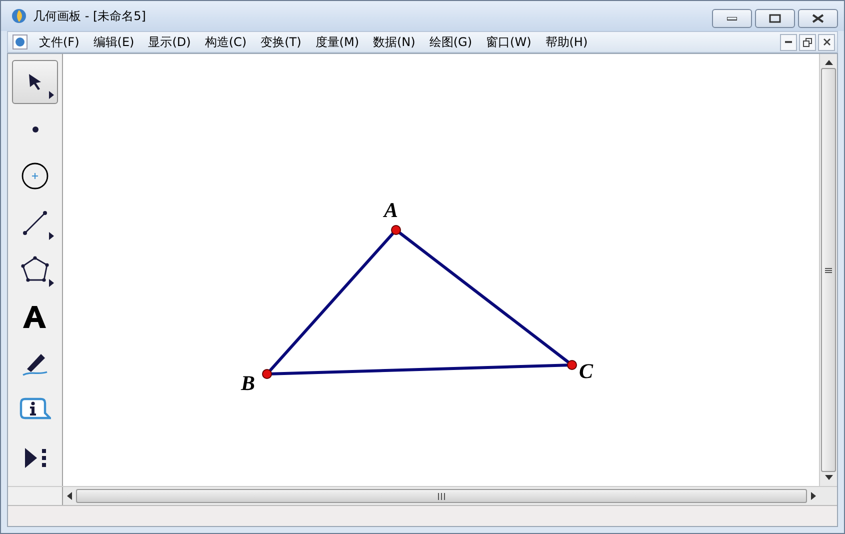  Describe the element at coordinates (35, 176) in the screenshot. I see `compass-circle-icon` at that location.